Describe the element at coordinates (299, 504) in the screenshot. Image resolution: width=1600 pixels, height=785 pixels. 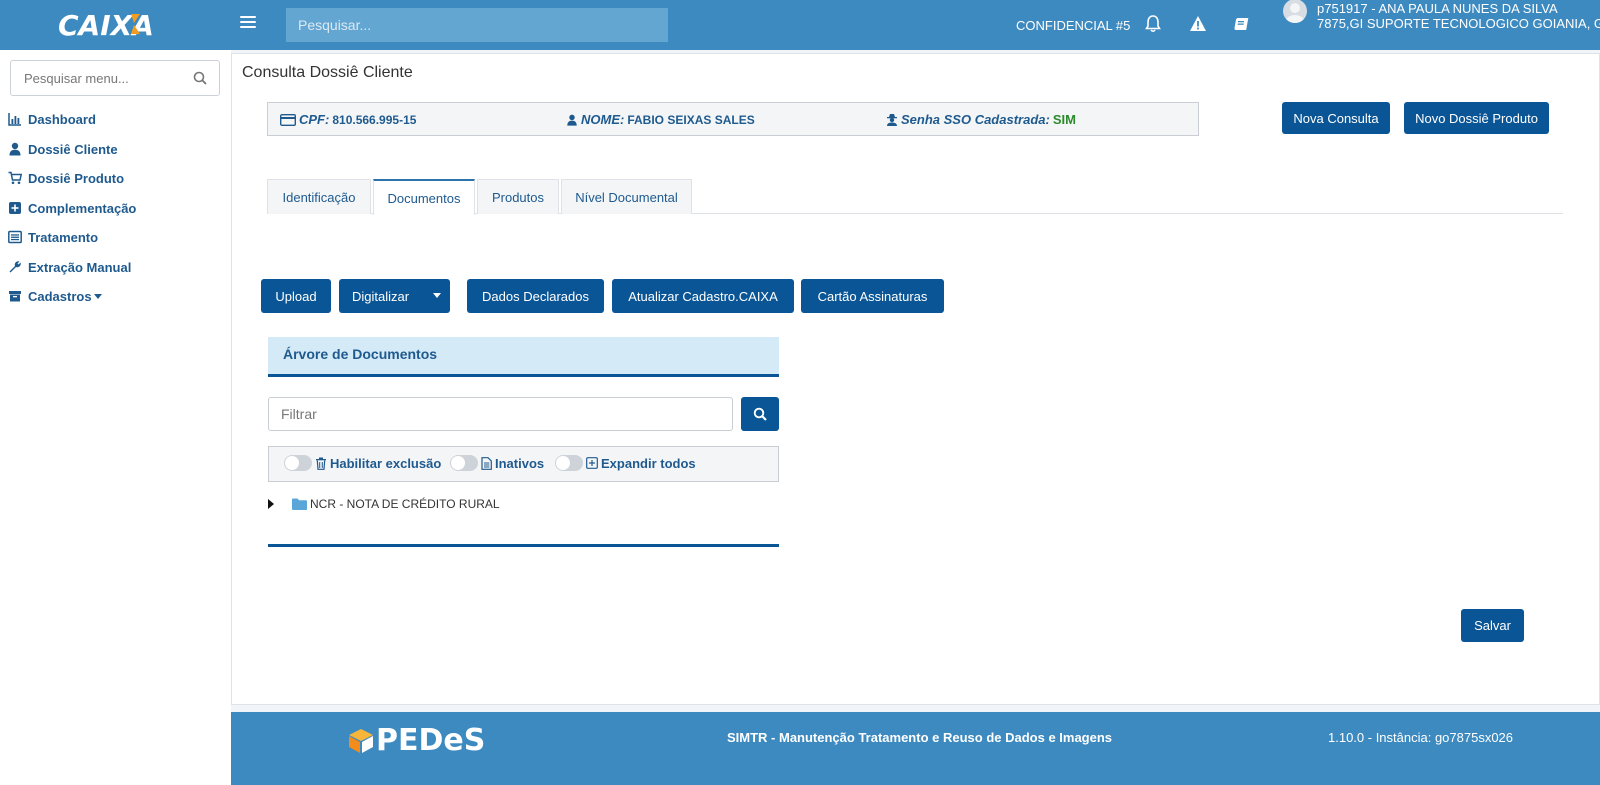
I see `folder-icon` at that location.